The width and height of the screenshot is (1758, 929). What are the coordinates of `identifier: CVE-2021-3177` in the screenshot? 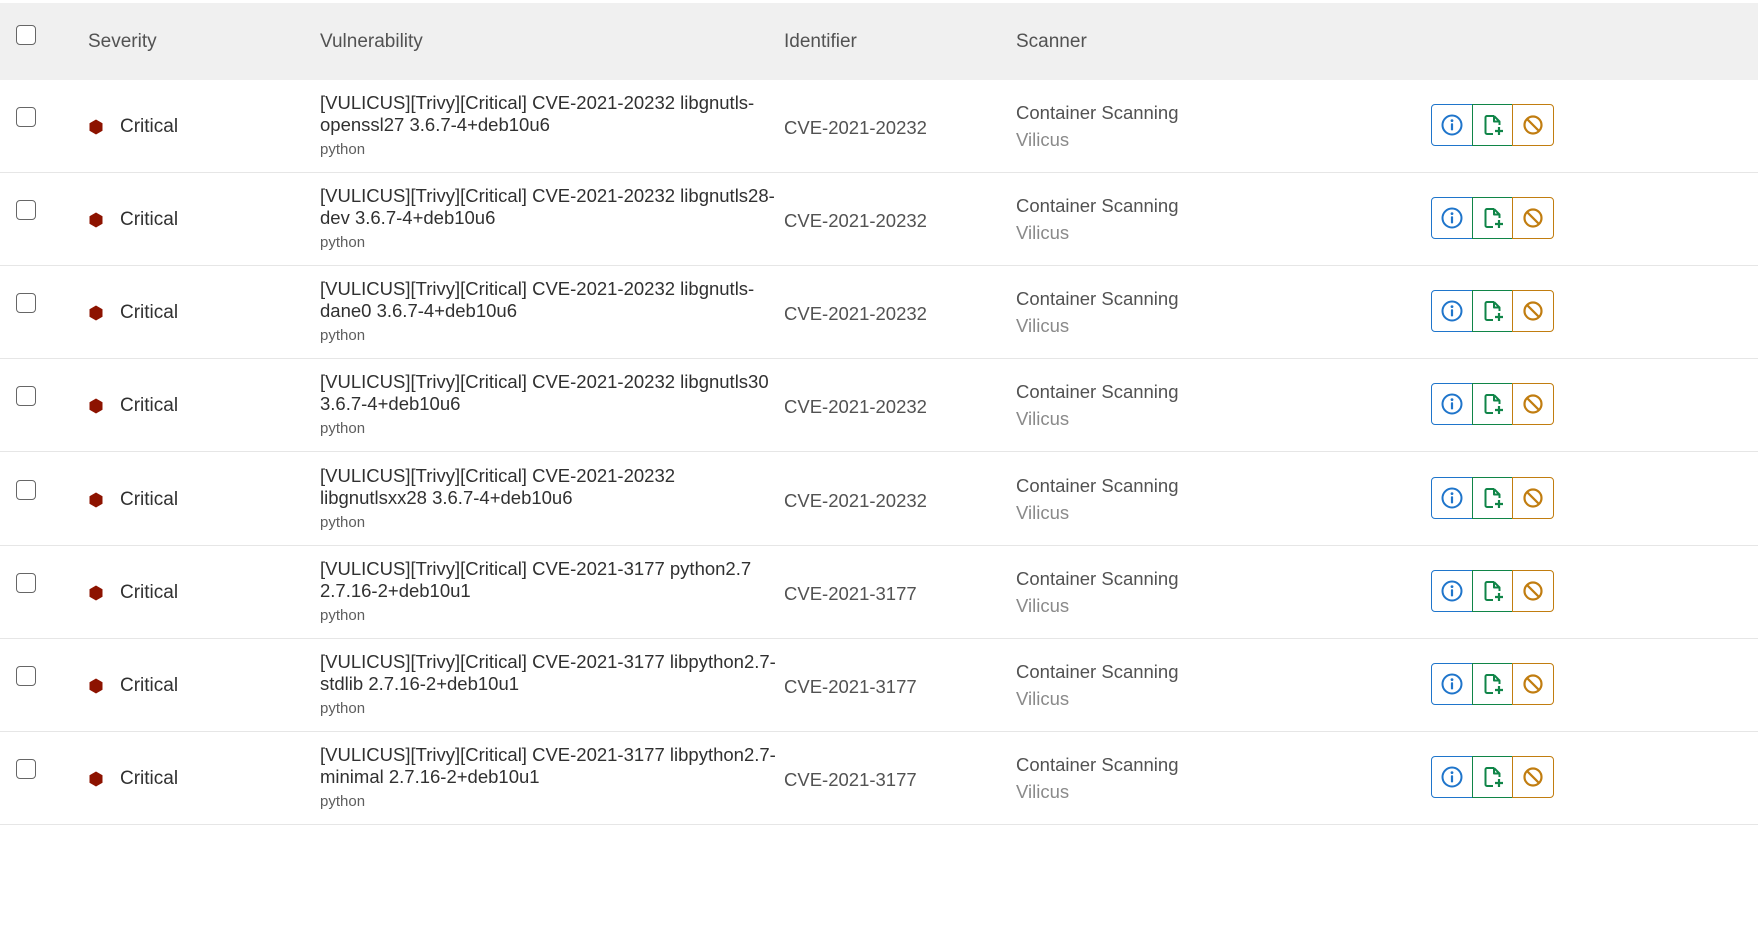 It's located at (850, 593).